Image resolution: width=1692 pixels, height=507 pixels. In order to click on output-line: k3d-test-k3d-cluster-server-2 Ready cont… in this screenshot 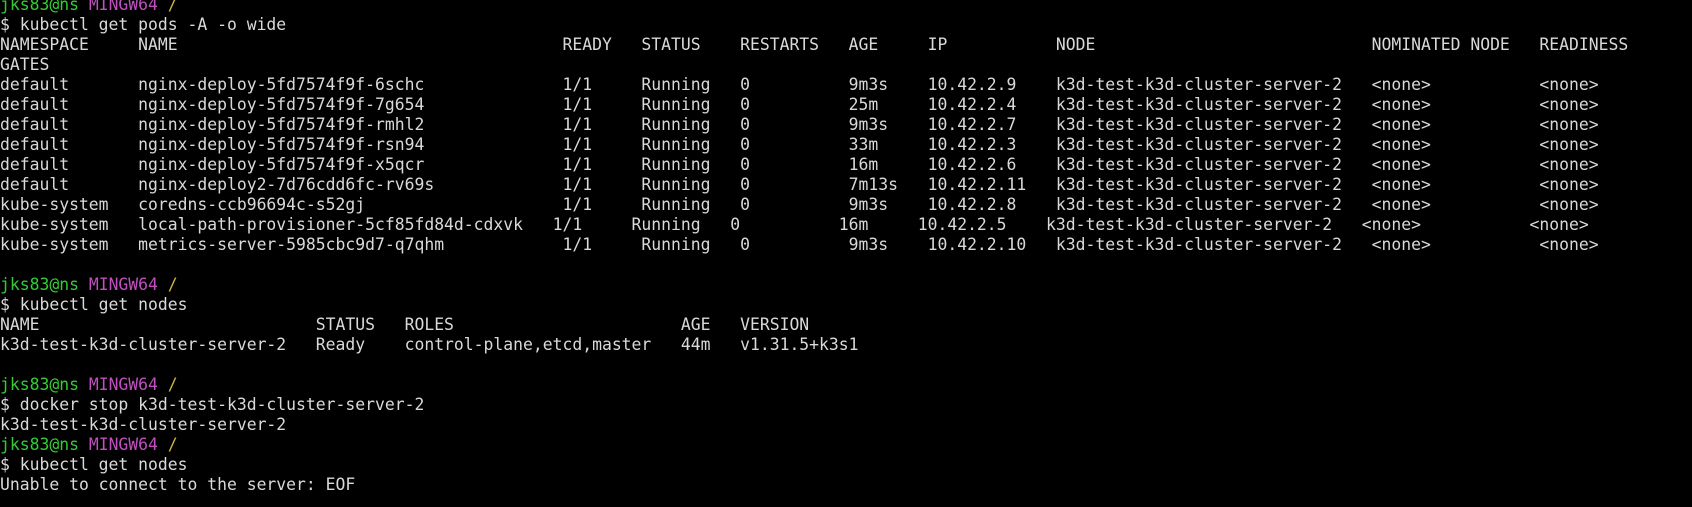, I will do `click(846, 345)`.